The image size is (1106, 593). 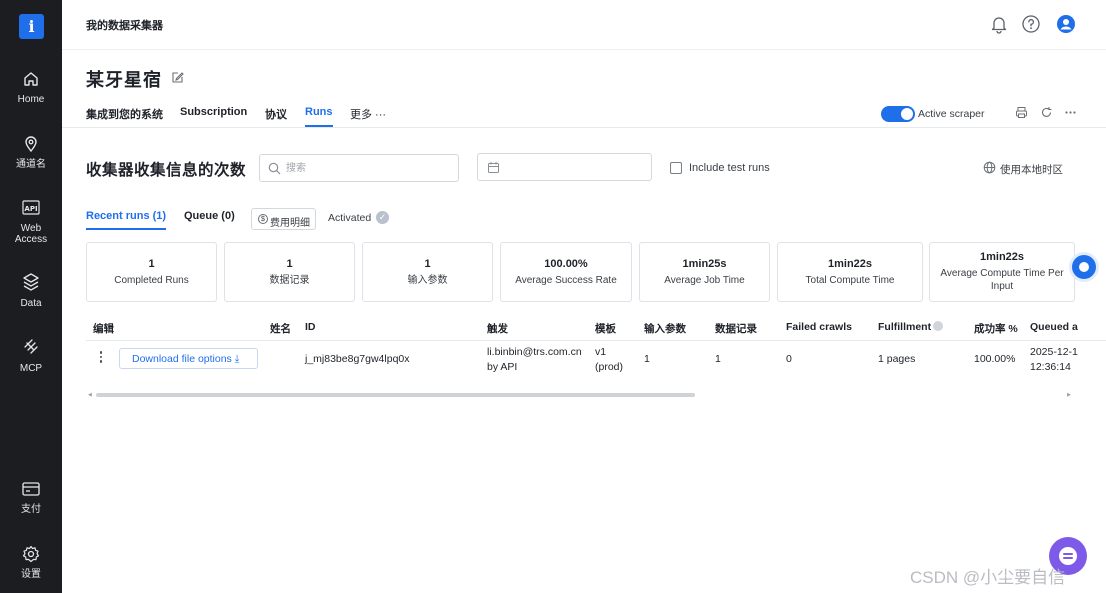 I want to click on tab-subscription: Subscription, so click(x=213, y=112).